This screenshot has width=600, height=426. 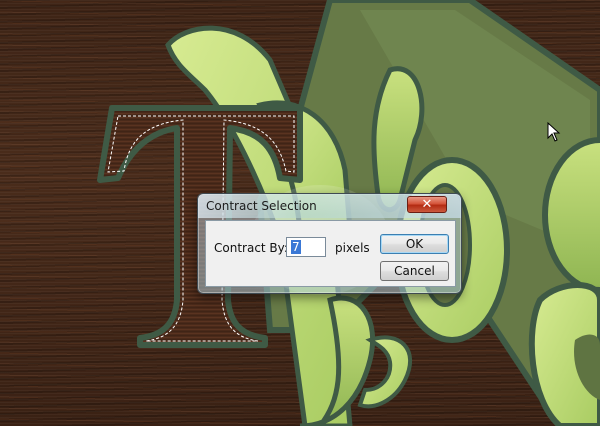 What do you see at coordinates (554, 132) in the screenshot?
I see `mouse-pointer-icon` at bounding box center [554, 132].